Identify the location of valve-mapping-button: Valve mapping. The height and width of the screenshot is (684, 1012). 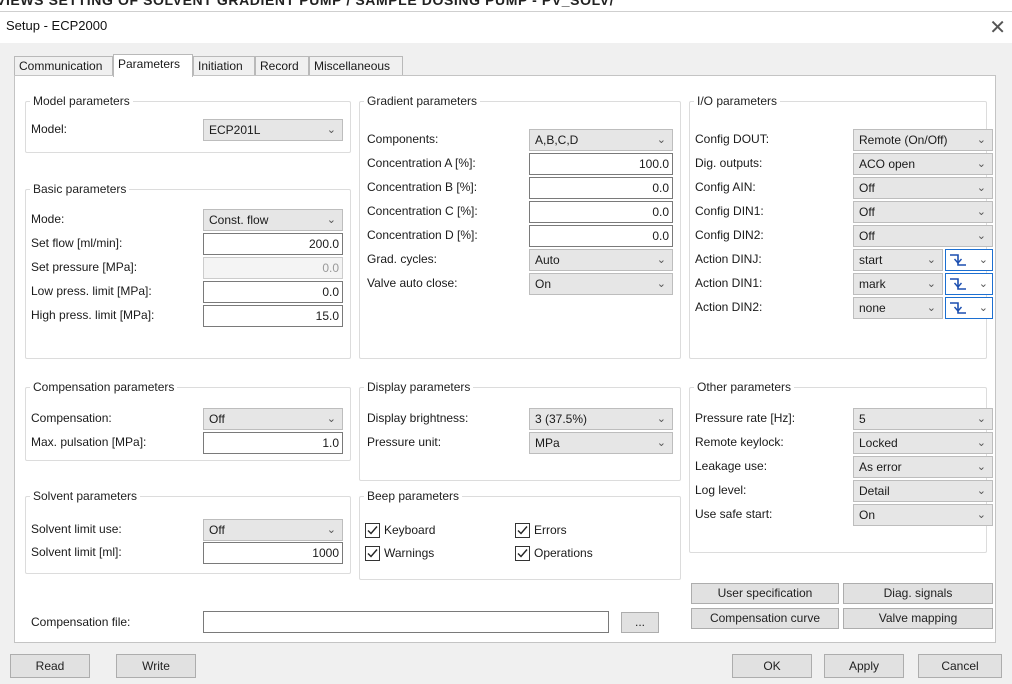
(918, 618).